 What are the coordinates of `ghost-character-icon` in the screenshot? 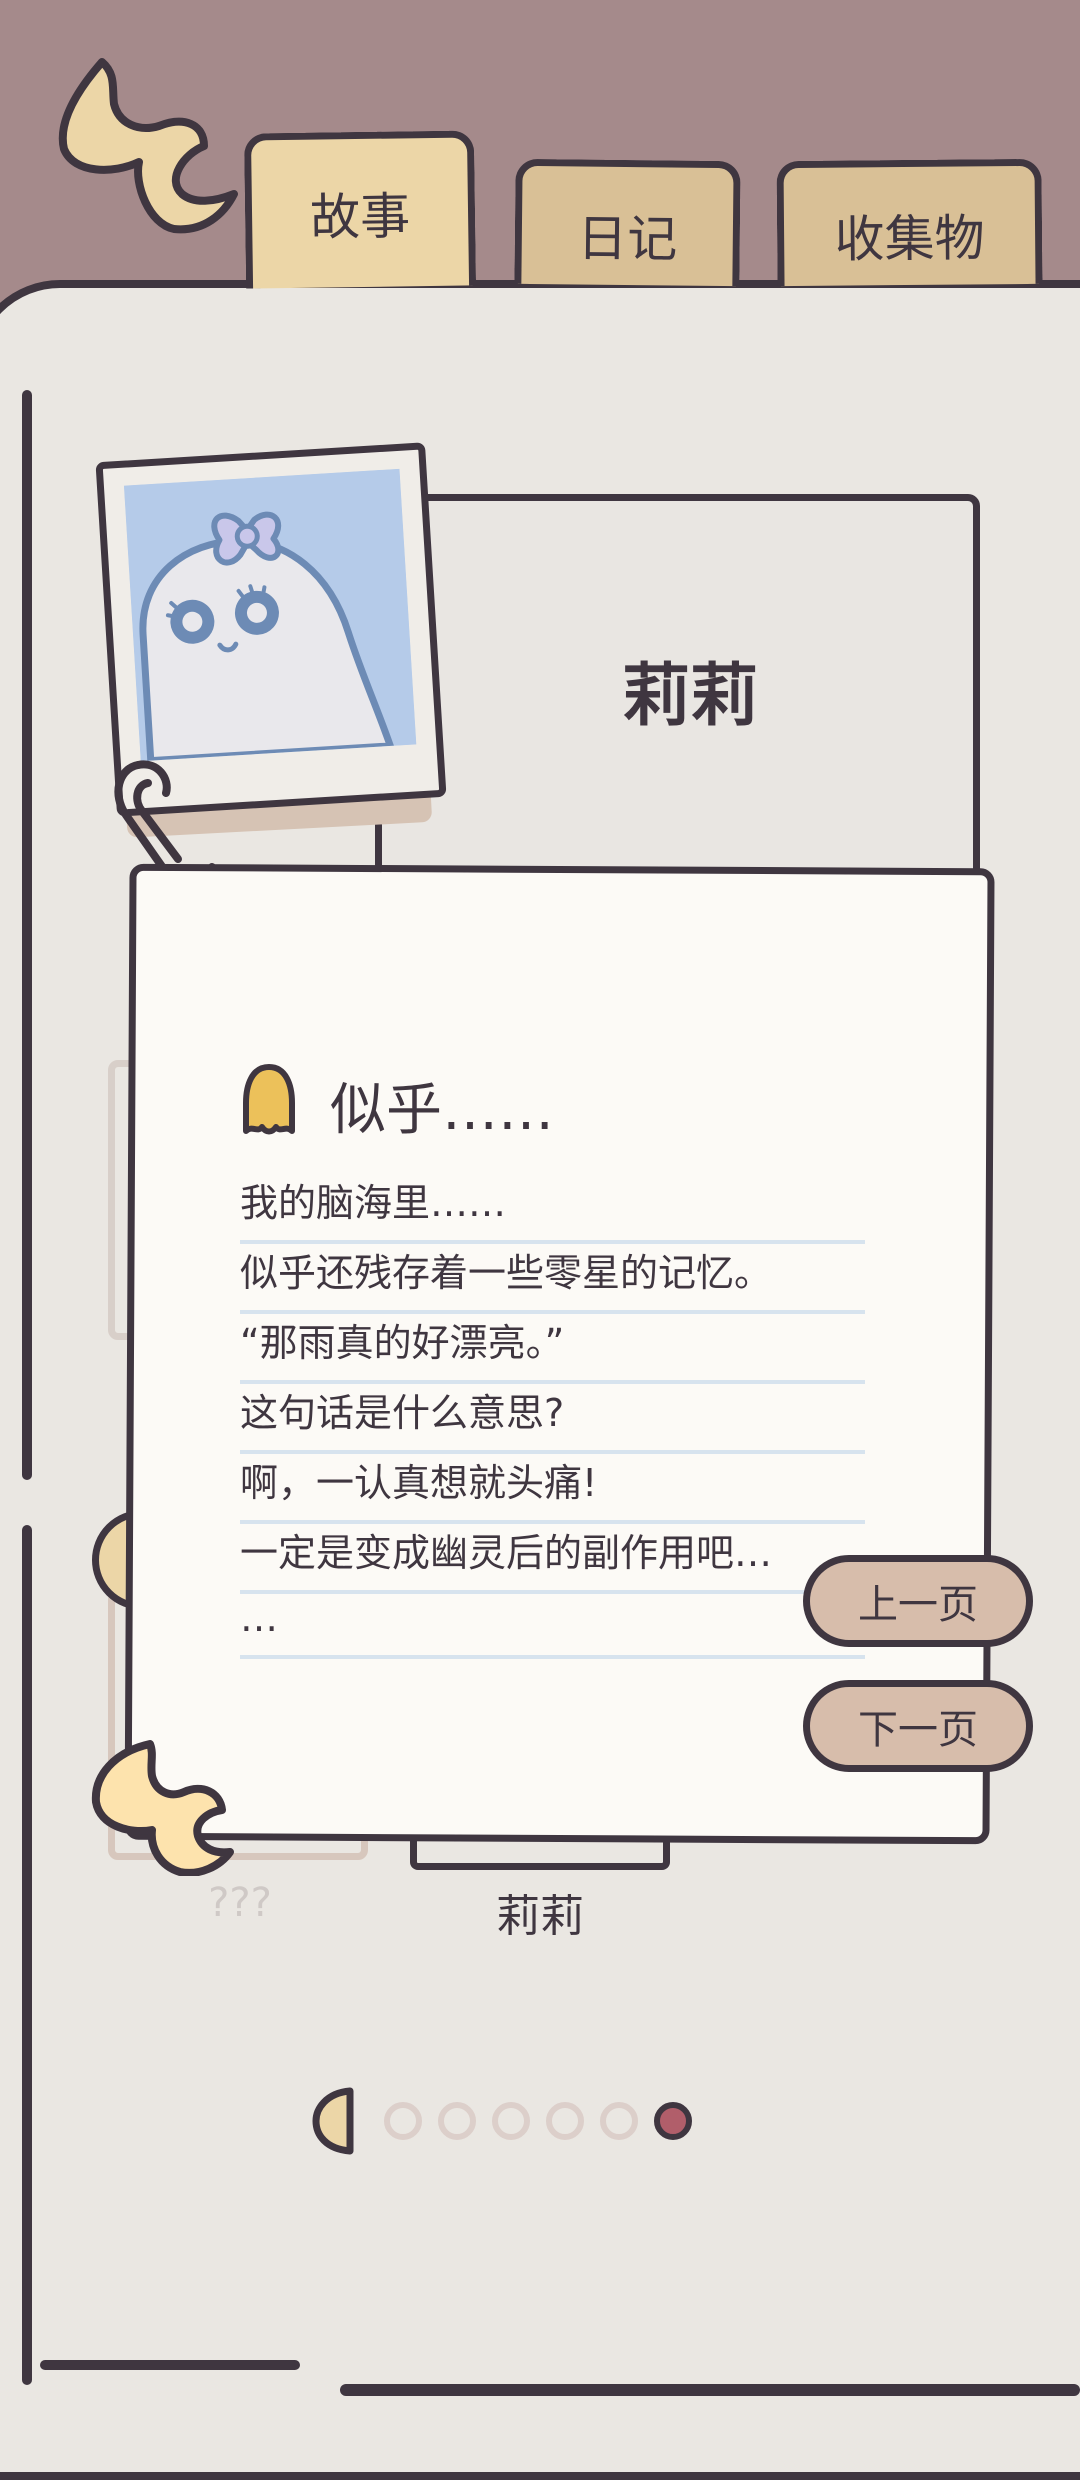 It's located at (270, 615).